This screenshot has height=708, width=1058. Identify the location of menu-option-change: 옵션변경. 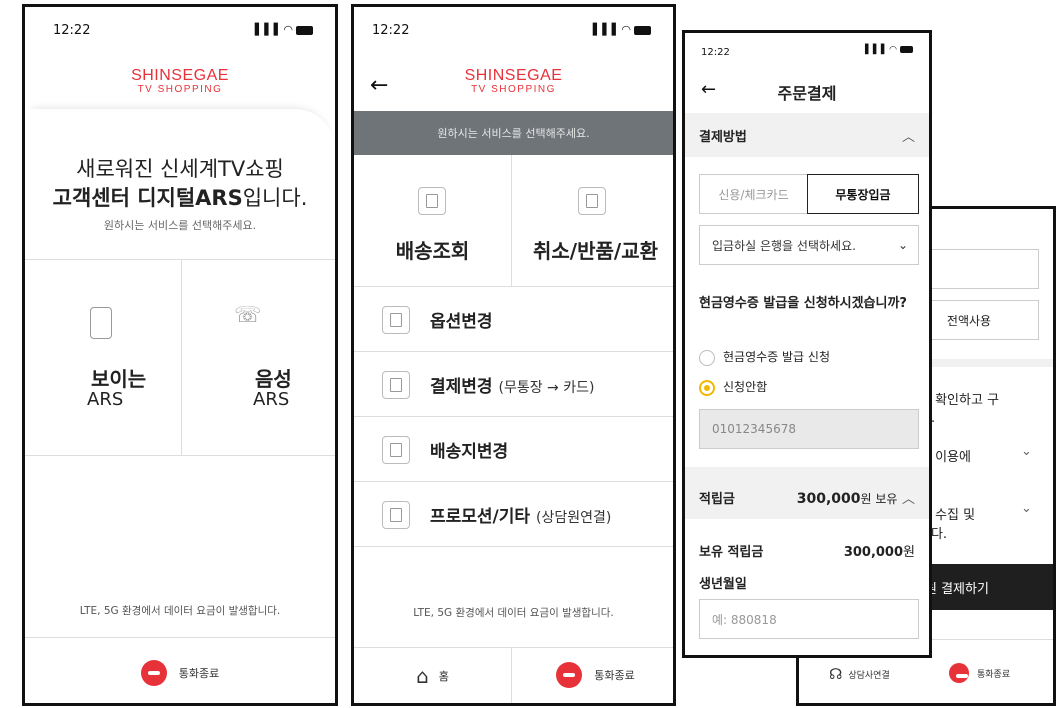
(513, 320).